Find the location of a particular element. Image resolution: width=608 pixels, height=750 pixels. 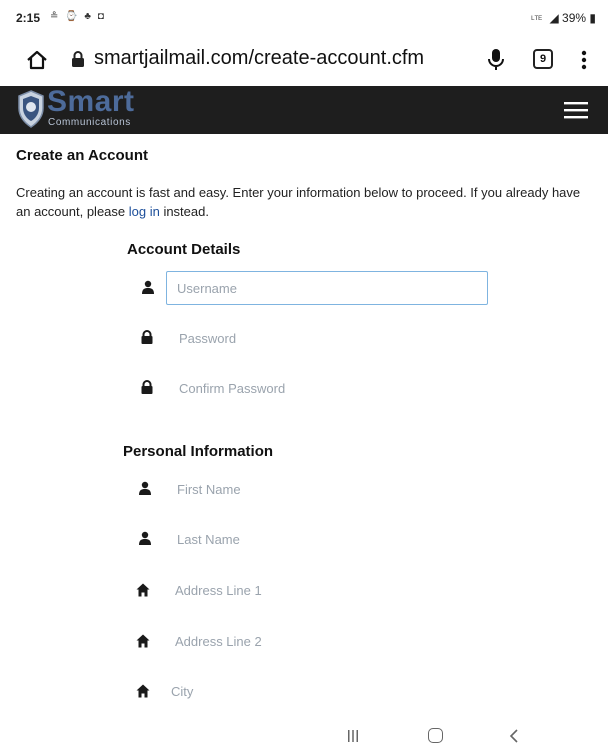

first-name-input is located at coordinates (326, 489).